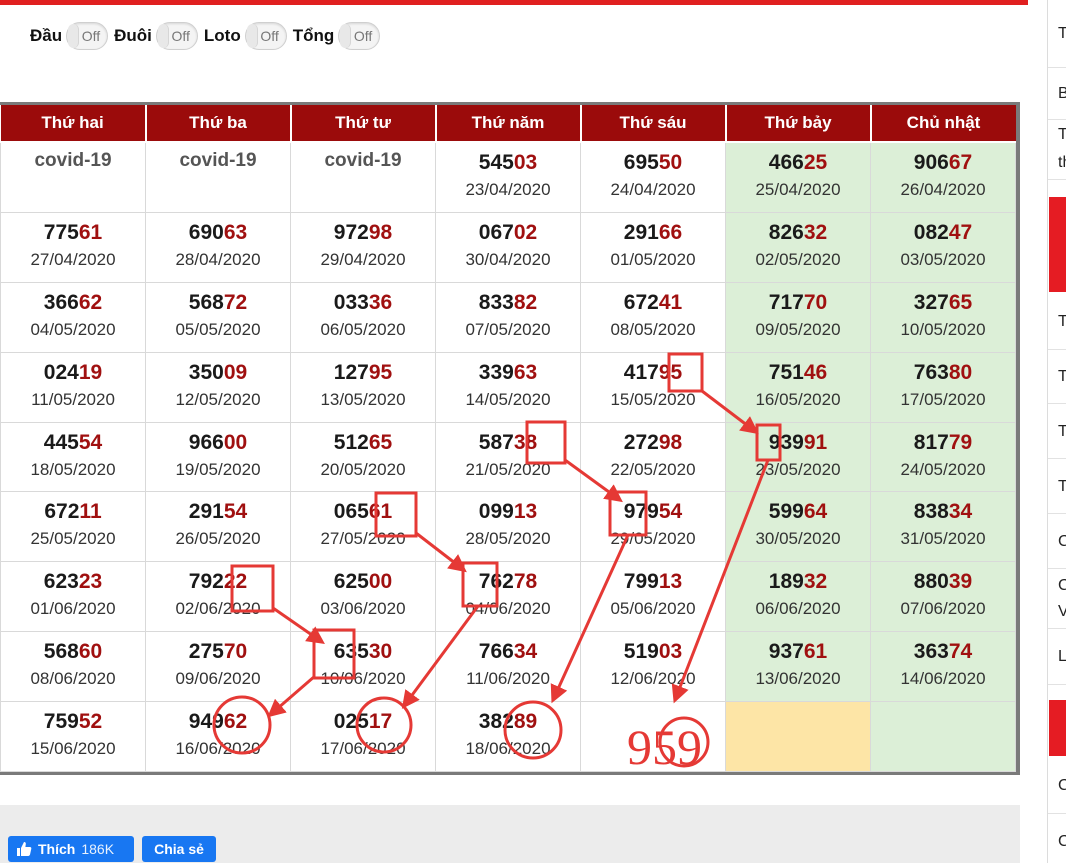  Describe the element at coordinates (363, 247) in the screenshot. I see `result-cell: 97298 29/04/2020` at that location.